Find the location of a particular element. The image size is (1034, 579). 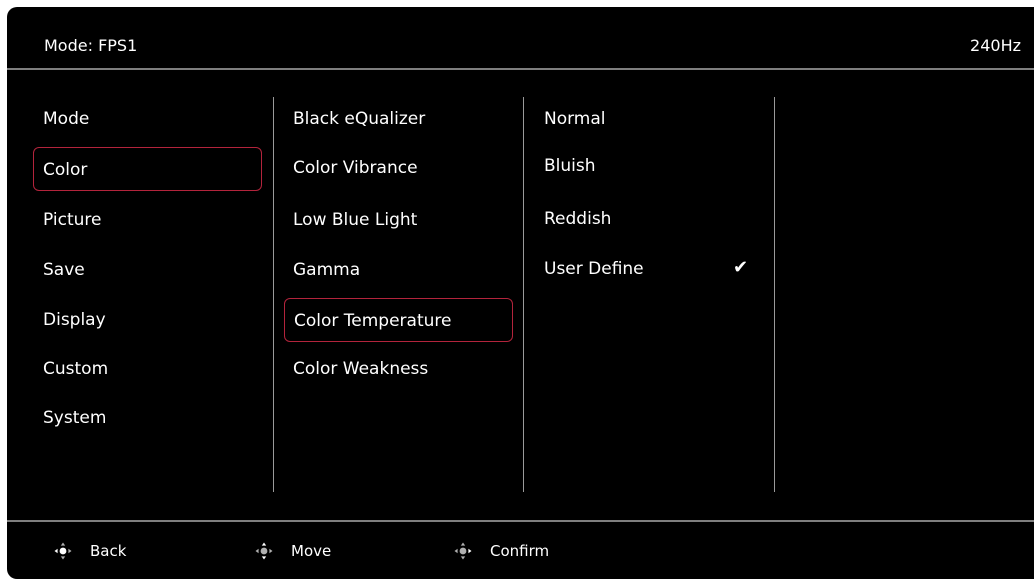

option-bluish: Bluish is located at coordinates (570, 166).